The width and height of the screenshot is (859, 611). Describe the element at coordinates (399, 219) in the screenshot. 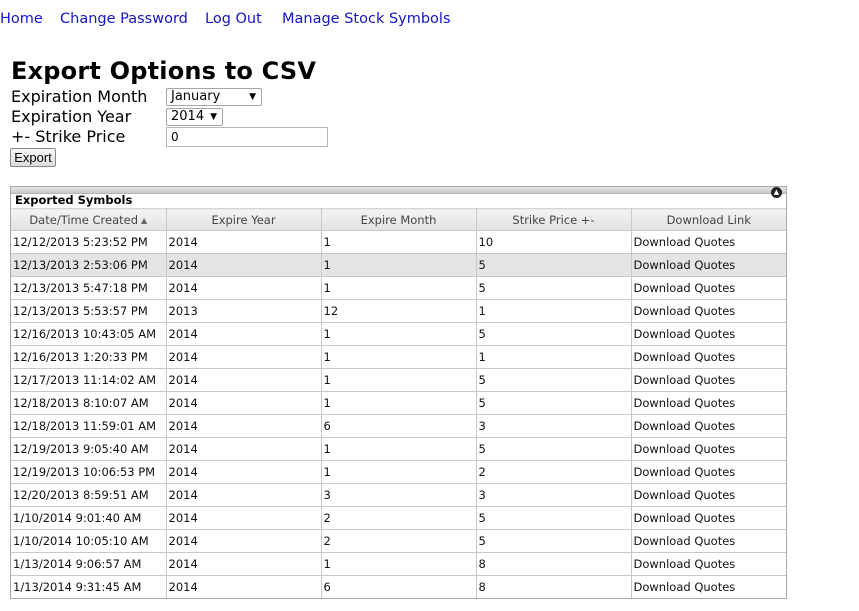

I see `column-header-expire-month: Expire Month` at that location.